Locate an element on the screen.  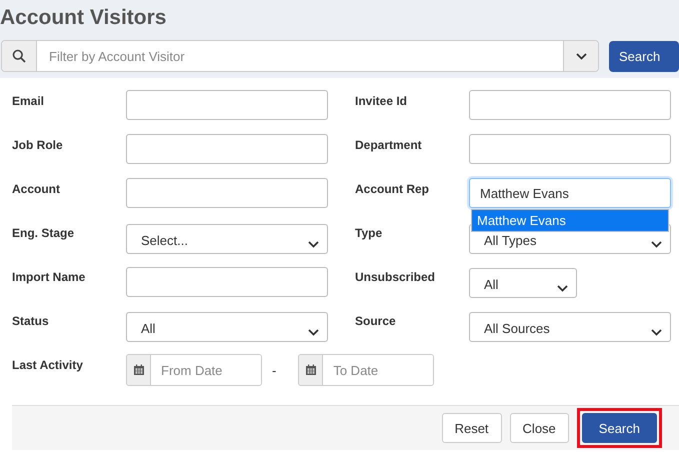
field-label: Source is located at coordinates (376, 320).